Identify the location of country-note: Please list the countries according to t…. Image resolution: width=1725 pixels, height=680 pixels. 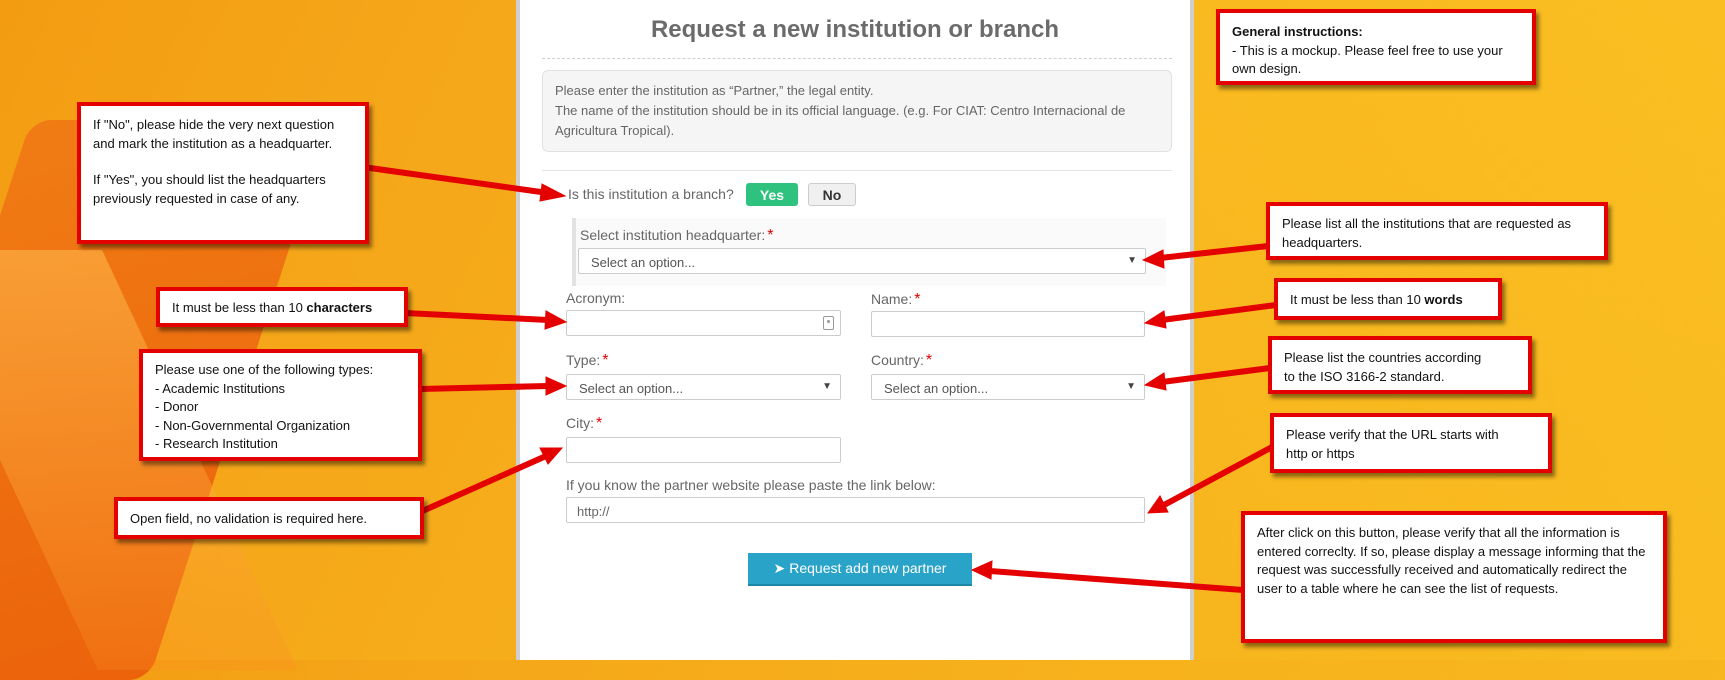
(1400, 365).